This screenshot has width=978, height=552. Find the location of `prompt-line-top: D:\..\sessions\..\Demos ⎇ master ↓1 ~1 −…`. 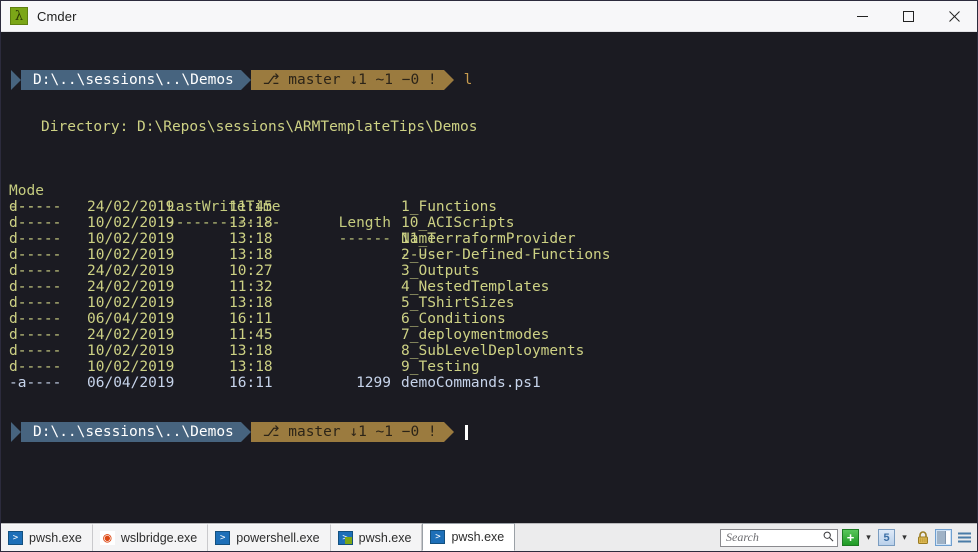

prompt-line-top: D:\..\sessions\..\Demos ⎇ master ↓1 ~1 −… is located at coordinates (241, 80).